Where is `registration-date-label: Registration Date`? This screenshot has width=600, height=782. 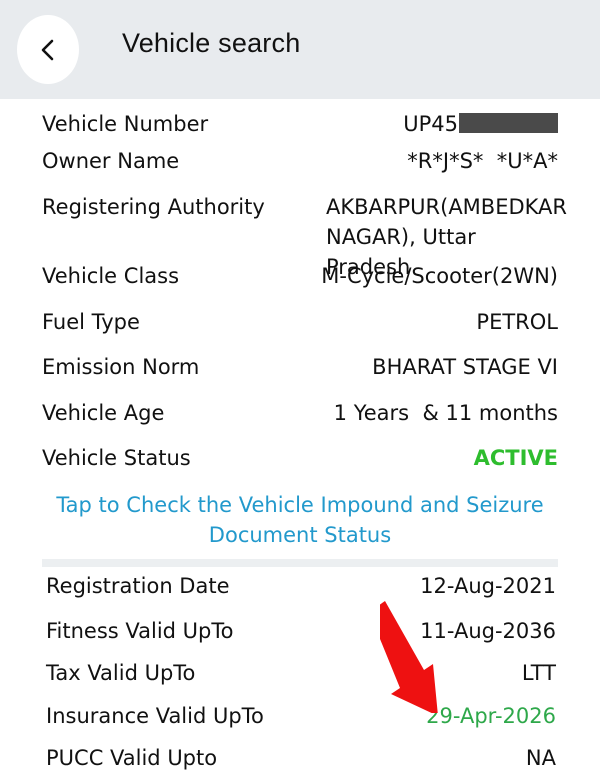 registration-date-label: Registration Date is located at coordinates (138, 586).